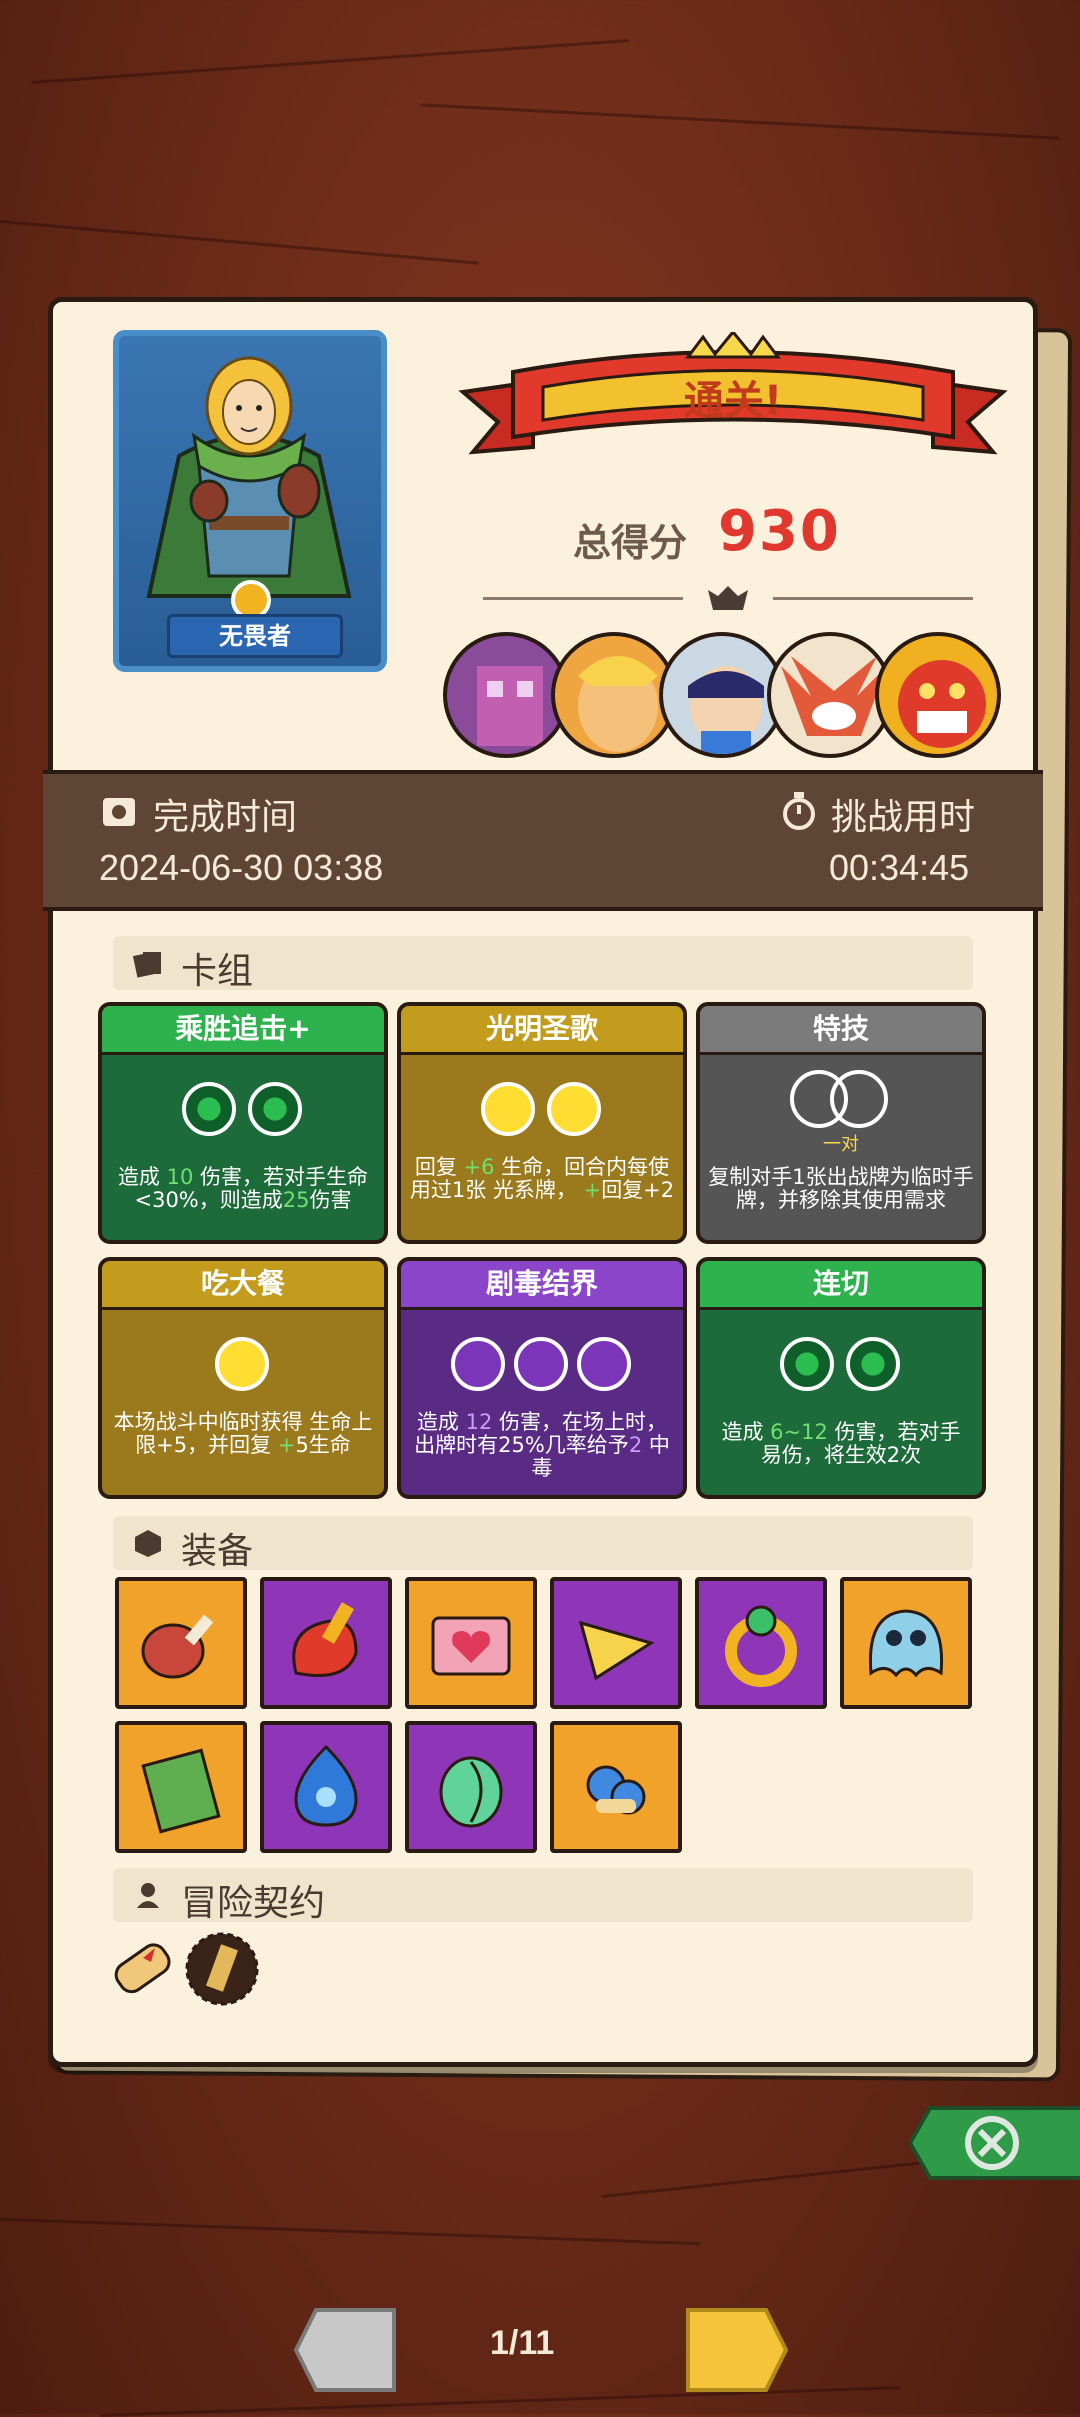 This screenshot has height=2417, width=1080. Describe the element at coordinates (728, 598) in the screenshot. I see `skull-icon` at that location.